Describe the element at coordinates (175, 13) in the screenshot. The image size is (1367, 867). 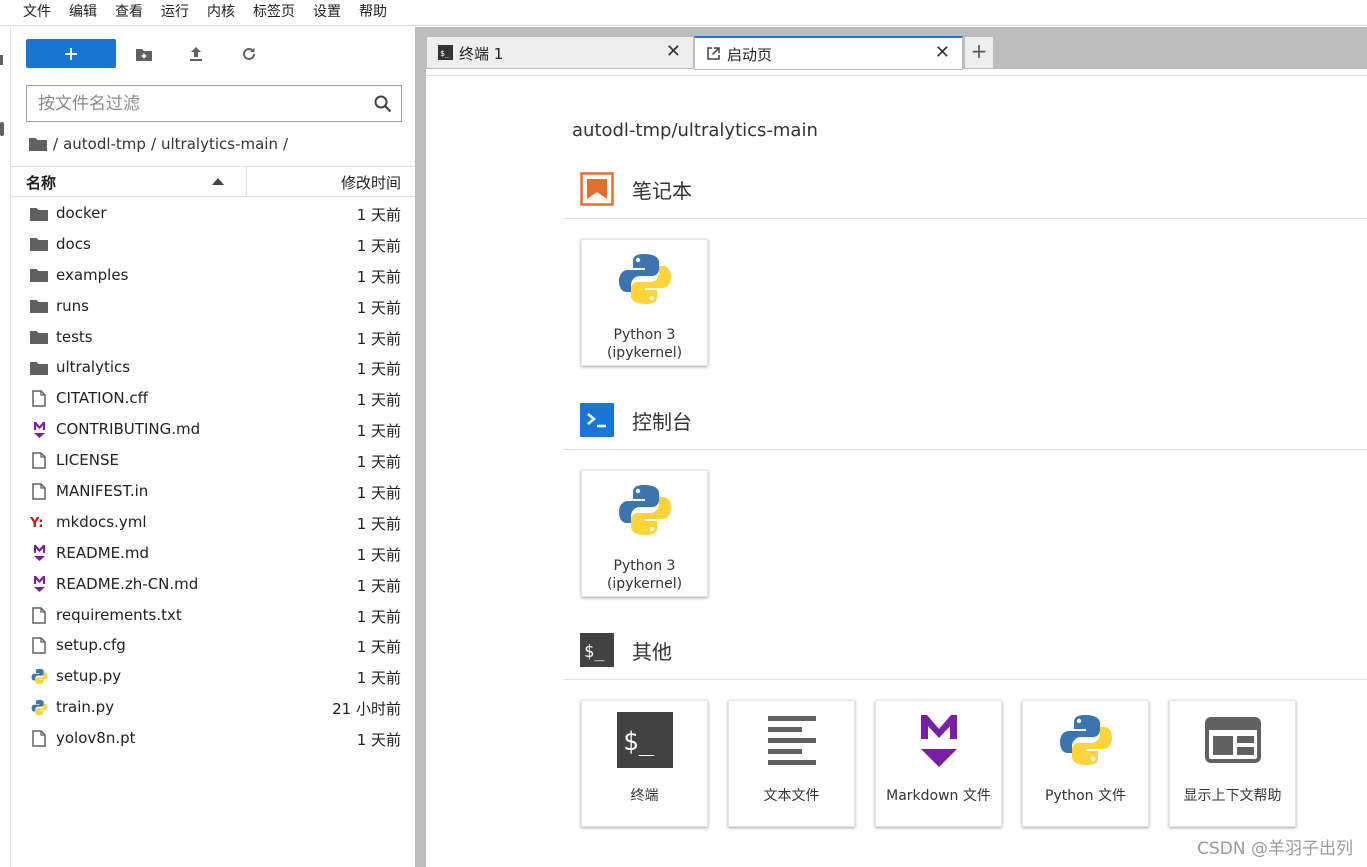
I see `menu-run: 运行` at that location.